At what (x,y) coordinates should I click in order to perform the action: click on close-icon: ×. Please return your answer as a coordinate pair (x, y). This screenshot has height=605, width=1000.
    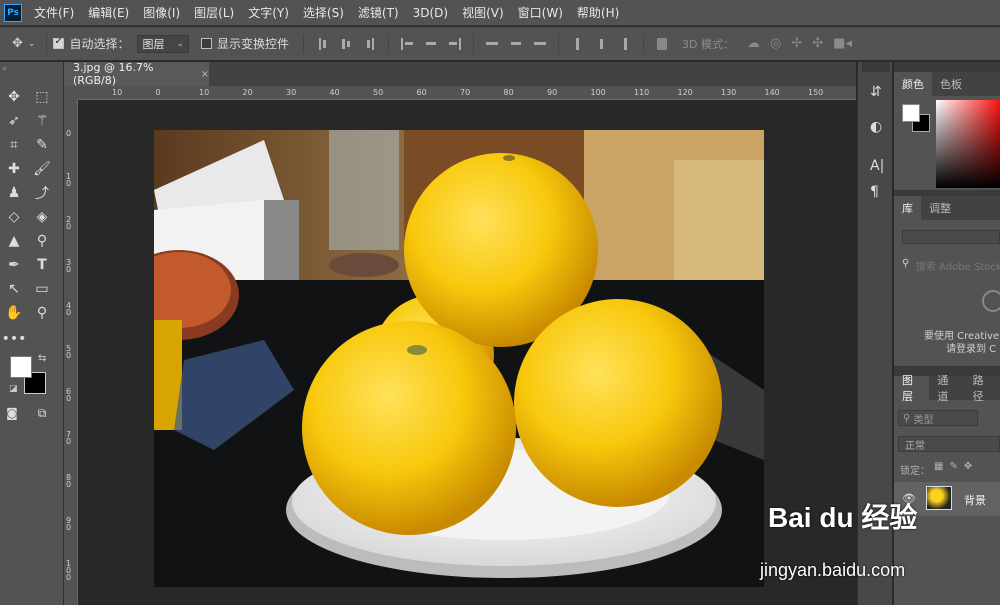
    Looking at the image, I should click on (205, 74).